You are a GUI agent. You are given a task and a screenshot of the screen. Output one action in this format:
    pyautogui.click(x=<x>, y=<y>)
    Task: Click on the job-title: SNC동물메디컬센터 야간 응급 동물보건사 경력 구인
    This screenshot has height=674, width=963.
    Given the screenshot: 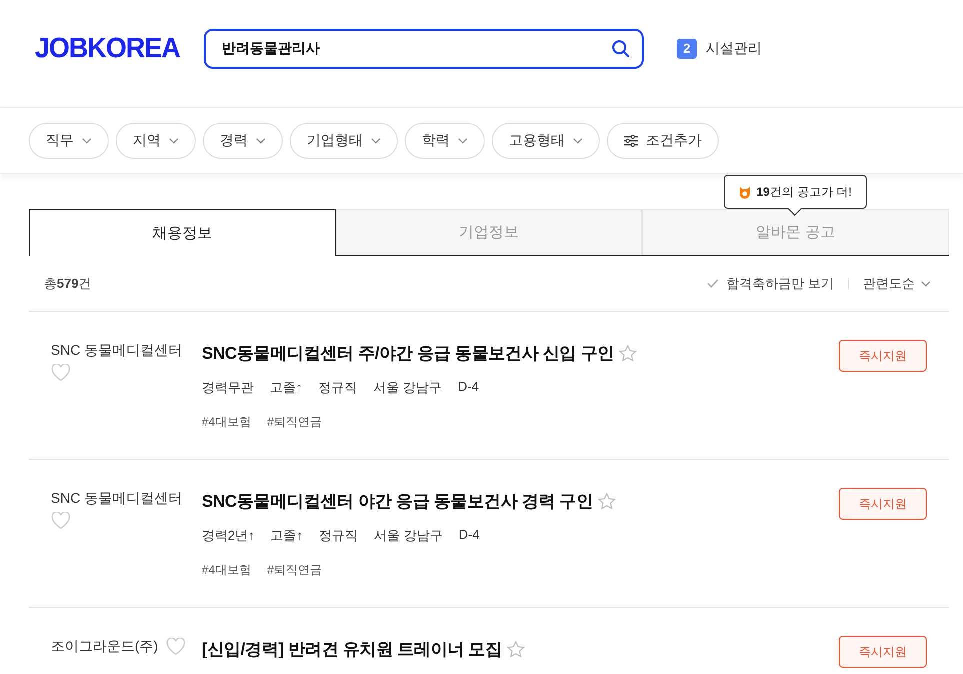 What is the action you would take?
    pyautogui.click(x=398, y=501)
    